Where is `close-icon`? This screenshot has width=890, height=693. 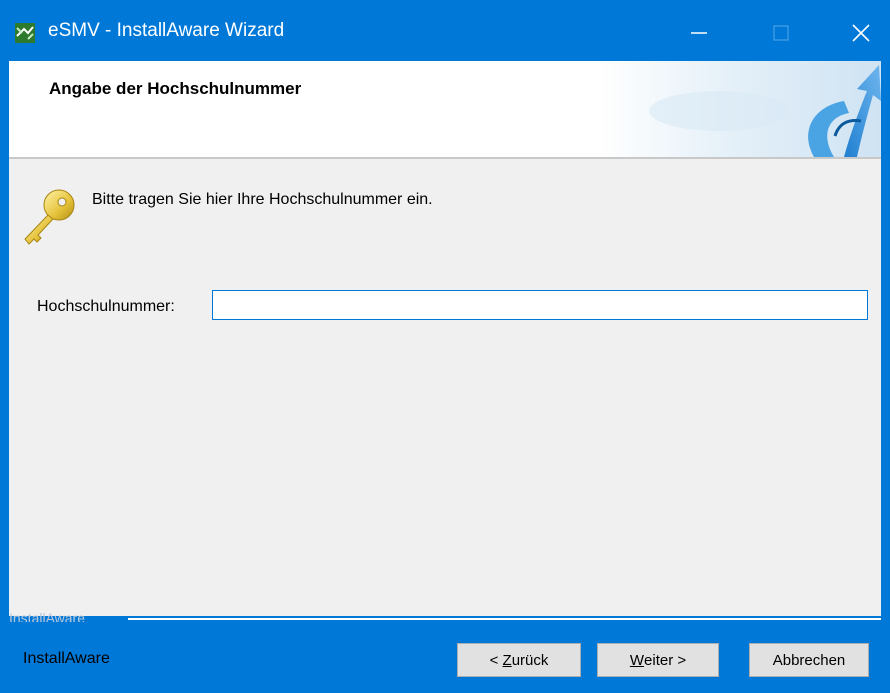 close-icon is located at coordinates (861, 33).